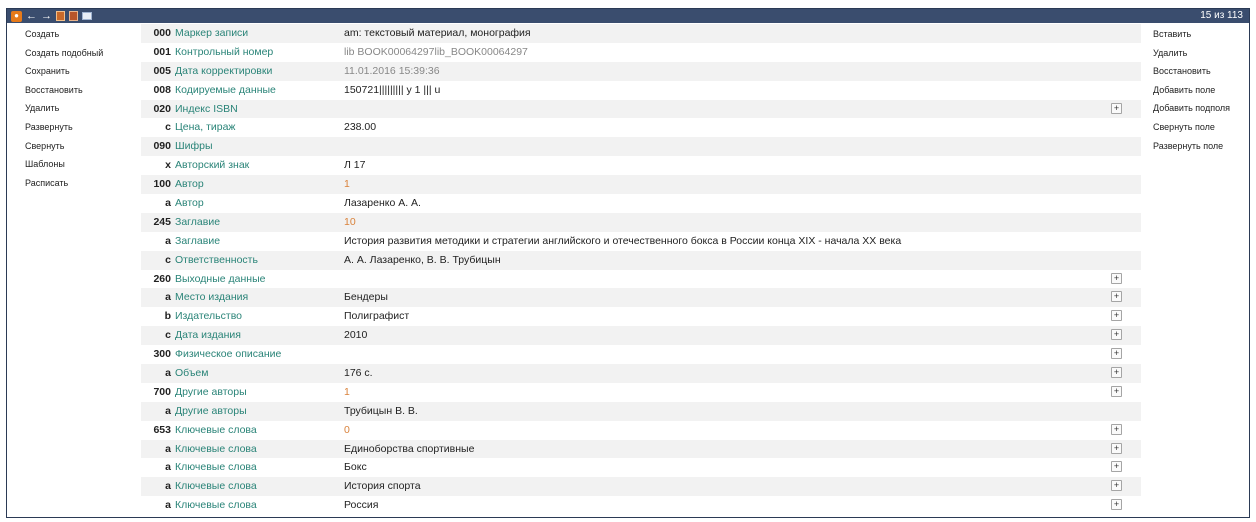 The width and height of the screenshot is (1256, 522). I want to click on field-value: 176 с., so click(358, 373).